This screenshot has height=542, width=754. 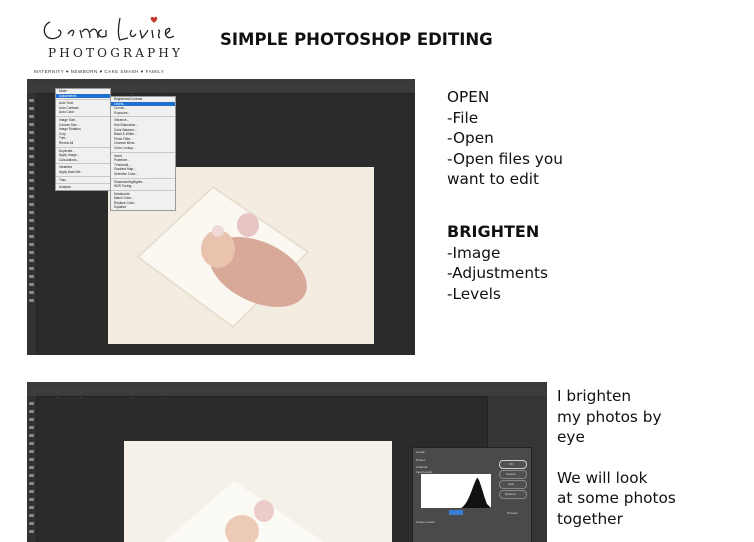 I want to click on text-line: my photos by, so click(x=609, y=416).